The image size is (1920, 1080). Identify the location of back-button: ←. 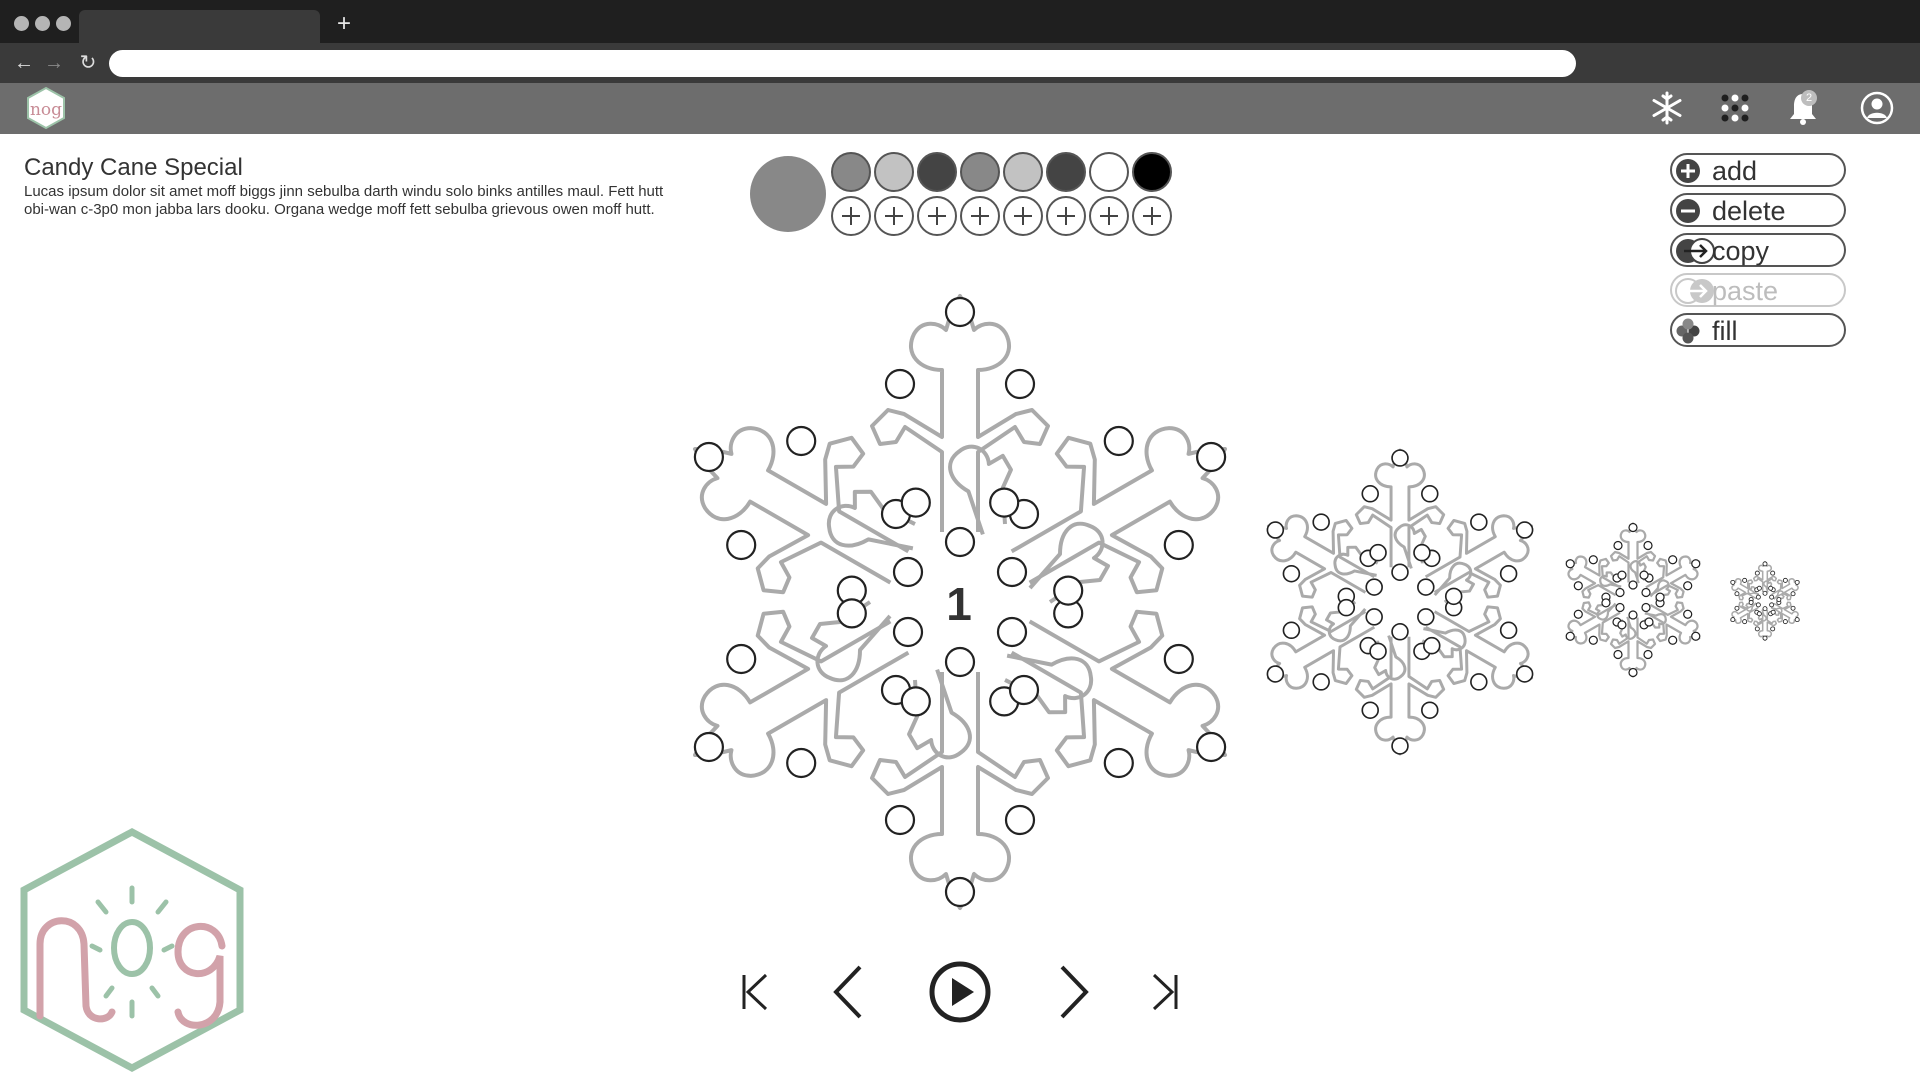
(24, 63).